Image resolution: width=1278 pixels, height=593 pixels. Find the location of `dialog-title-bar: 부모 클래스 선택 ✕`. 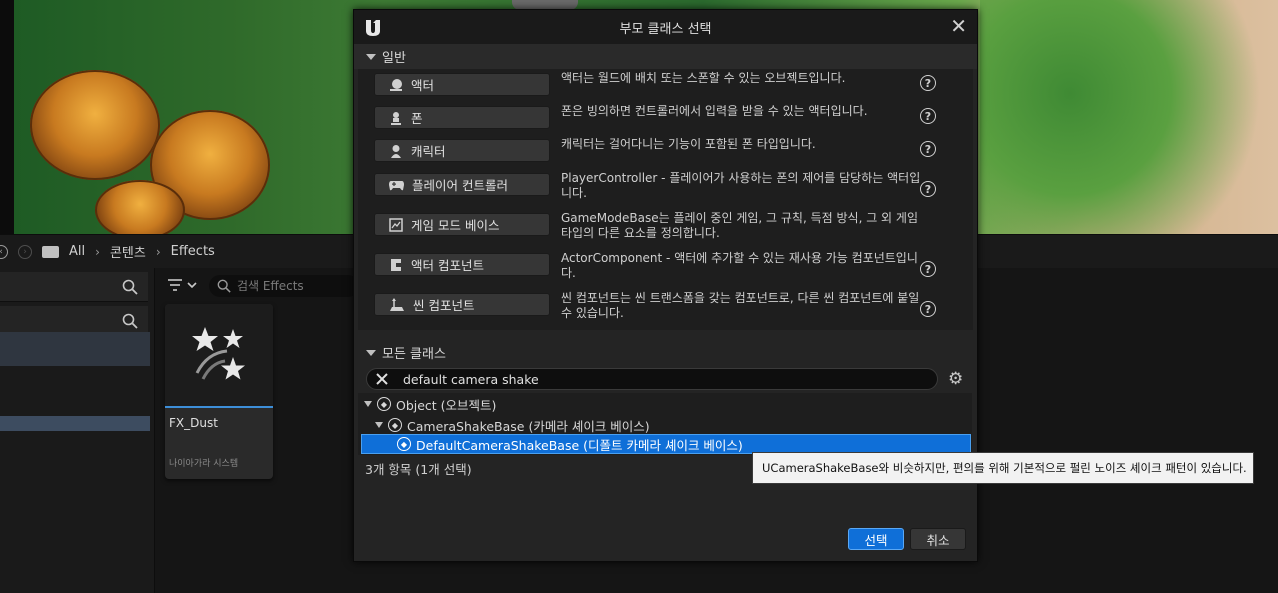

dialog-title-bar: 부모 클래스 선택 ✕ is located at coordinates (665, 27).